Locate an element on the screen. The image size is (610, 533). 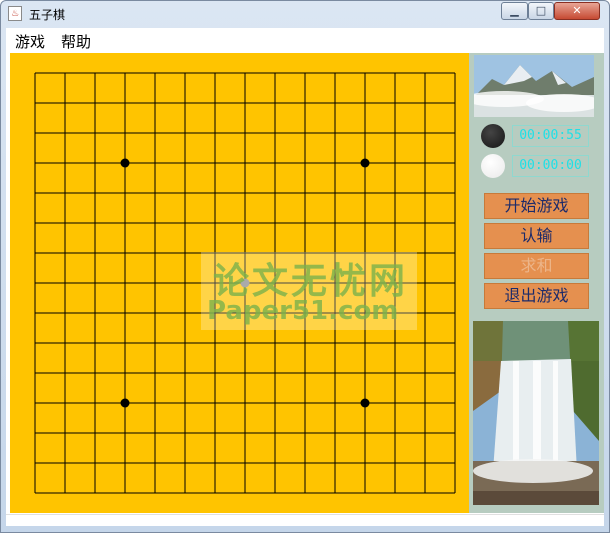
close-button: ✕ is located at coordinates (577, 11).